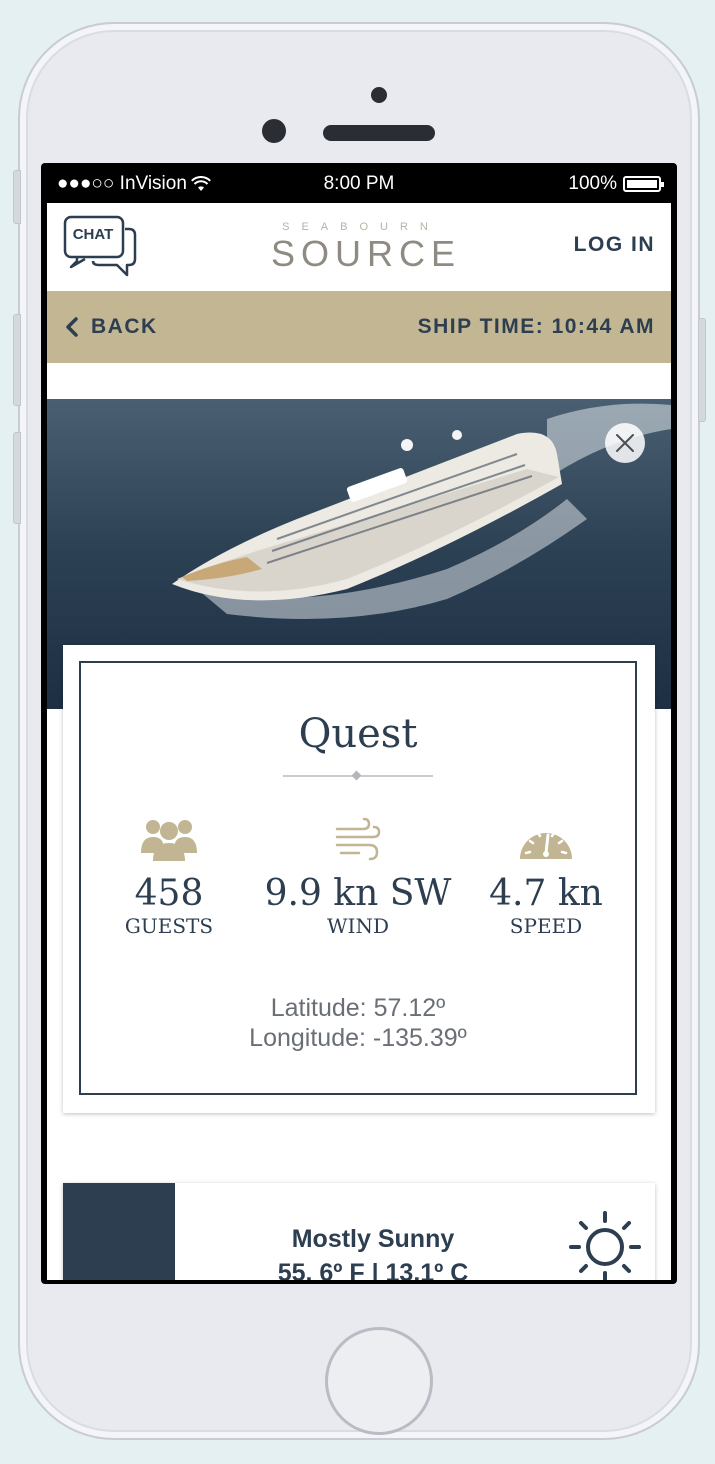 The image size is (715, 1464). I want to click on back-button: BACK, so click(111, 327).